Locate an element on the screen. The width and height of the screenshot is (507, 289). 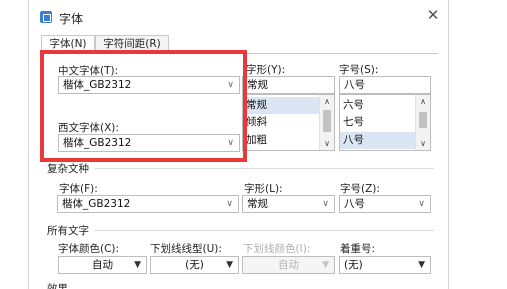
effects-heading: 效果 is located at coordinates (57, 286).